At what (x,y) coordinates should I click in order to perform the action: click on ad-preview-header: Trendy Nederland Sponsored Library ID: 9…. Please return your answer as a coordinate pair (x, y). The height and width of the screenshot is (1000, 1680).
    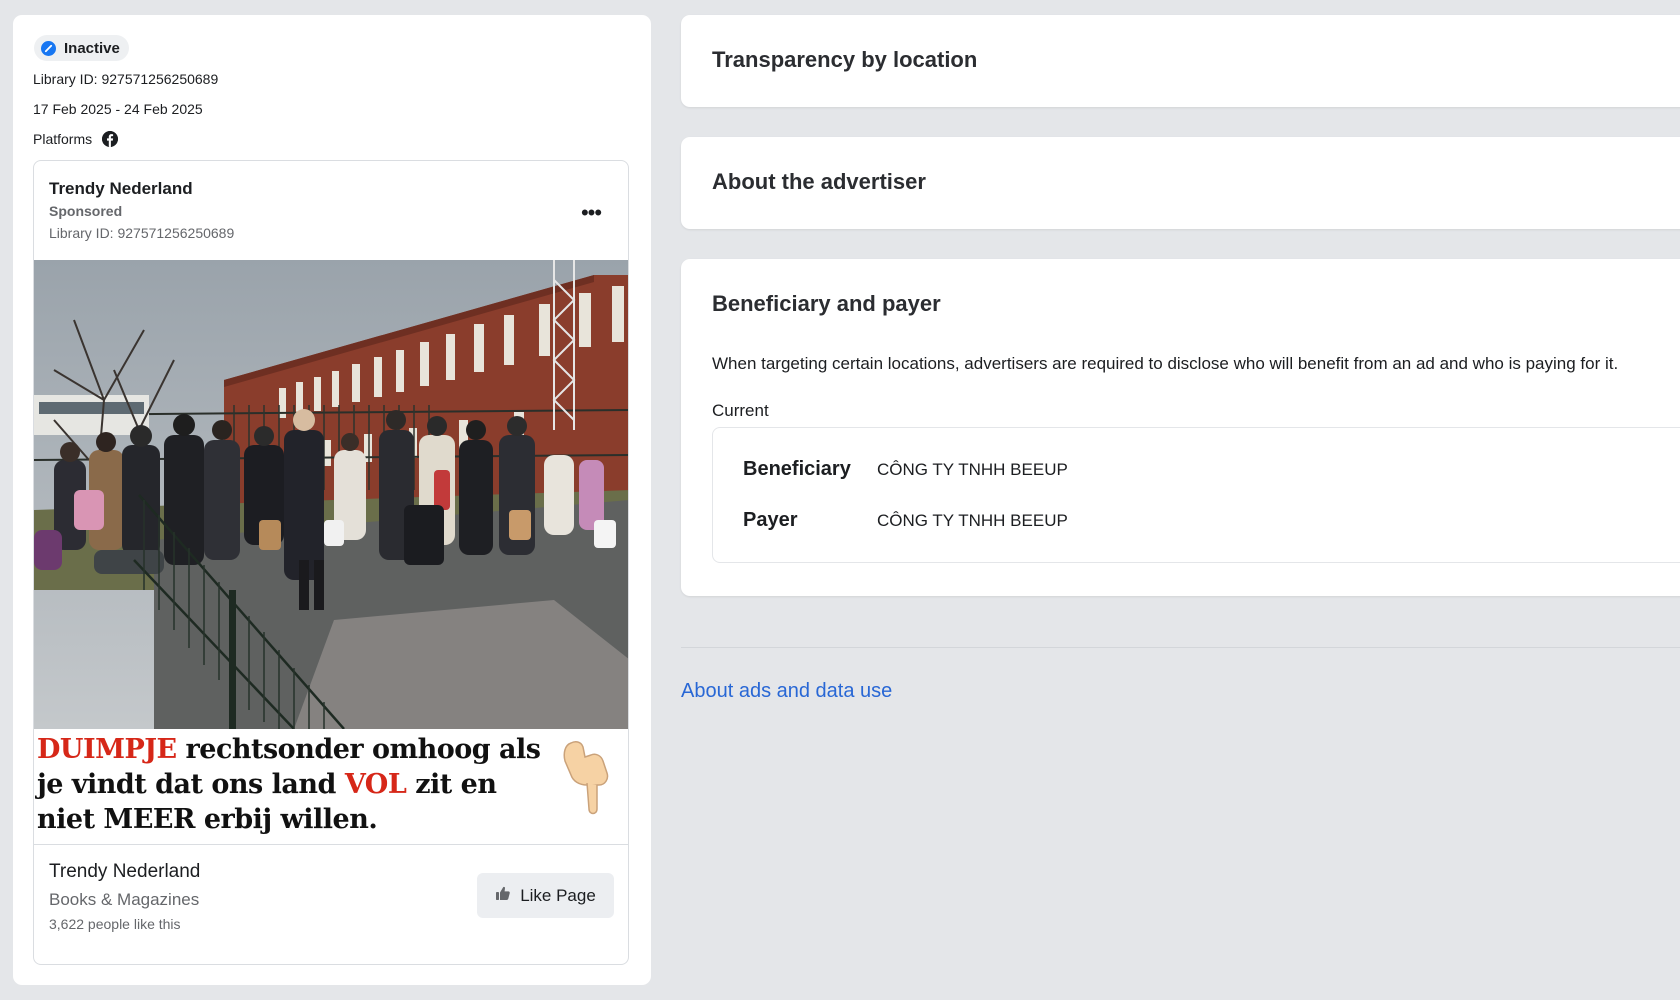
    Looking at the image, I should click on (141, 210).